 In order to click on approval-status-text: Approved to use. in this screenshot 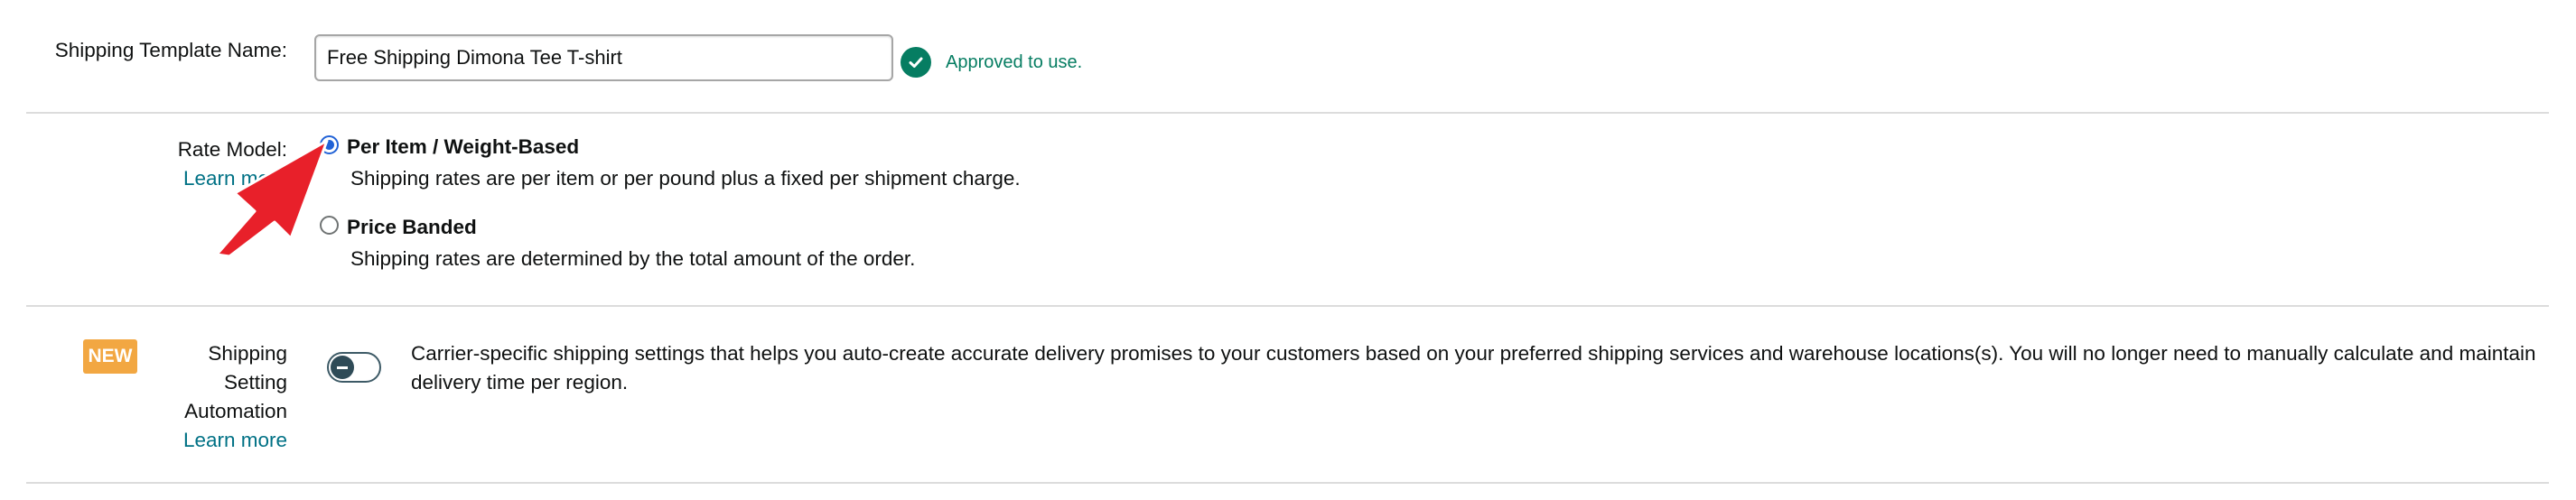, I will do `click(1015, 62)`.